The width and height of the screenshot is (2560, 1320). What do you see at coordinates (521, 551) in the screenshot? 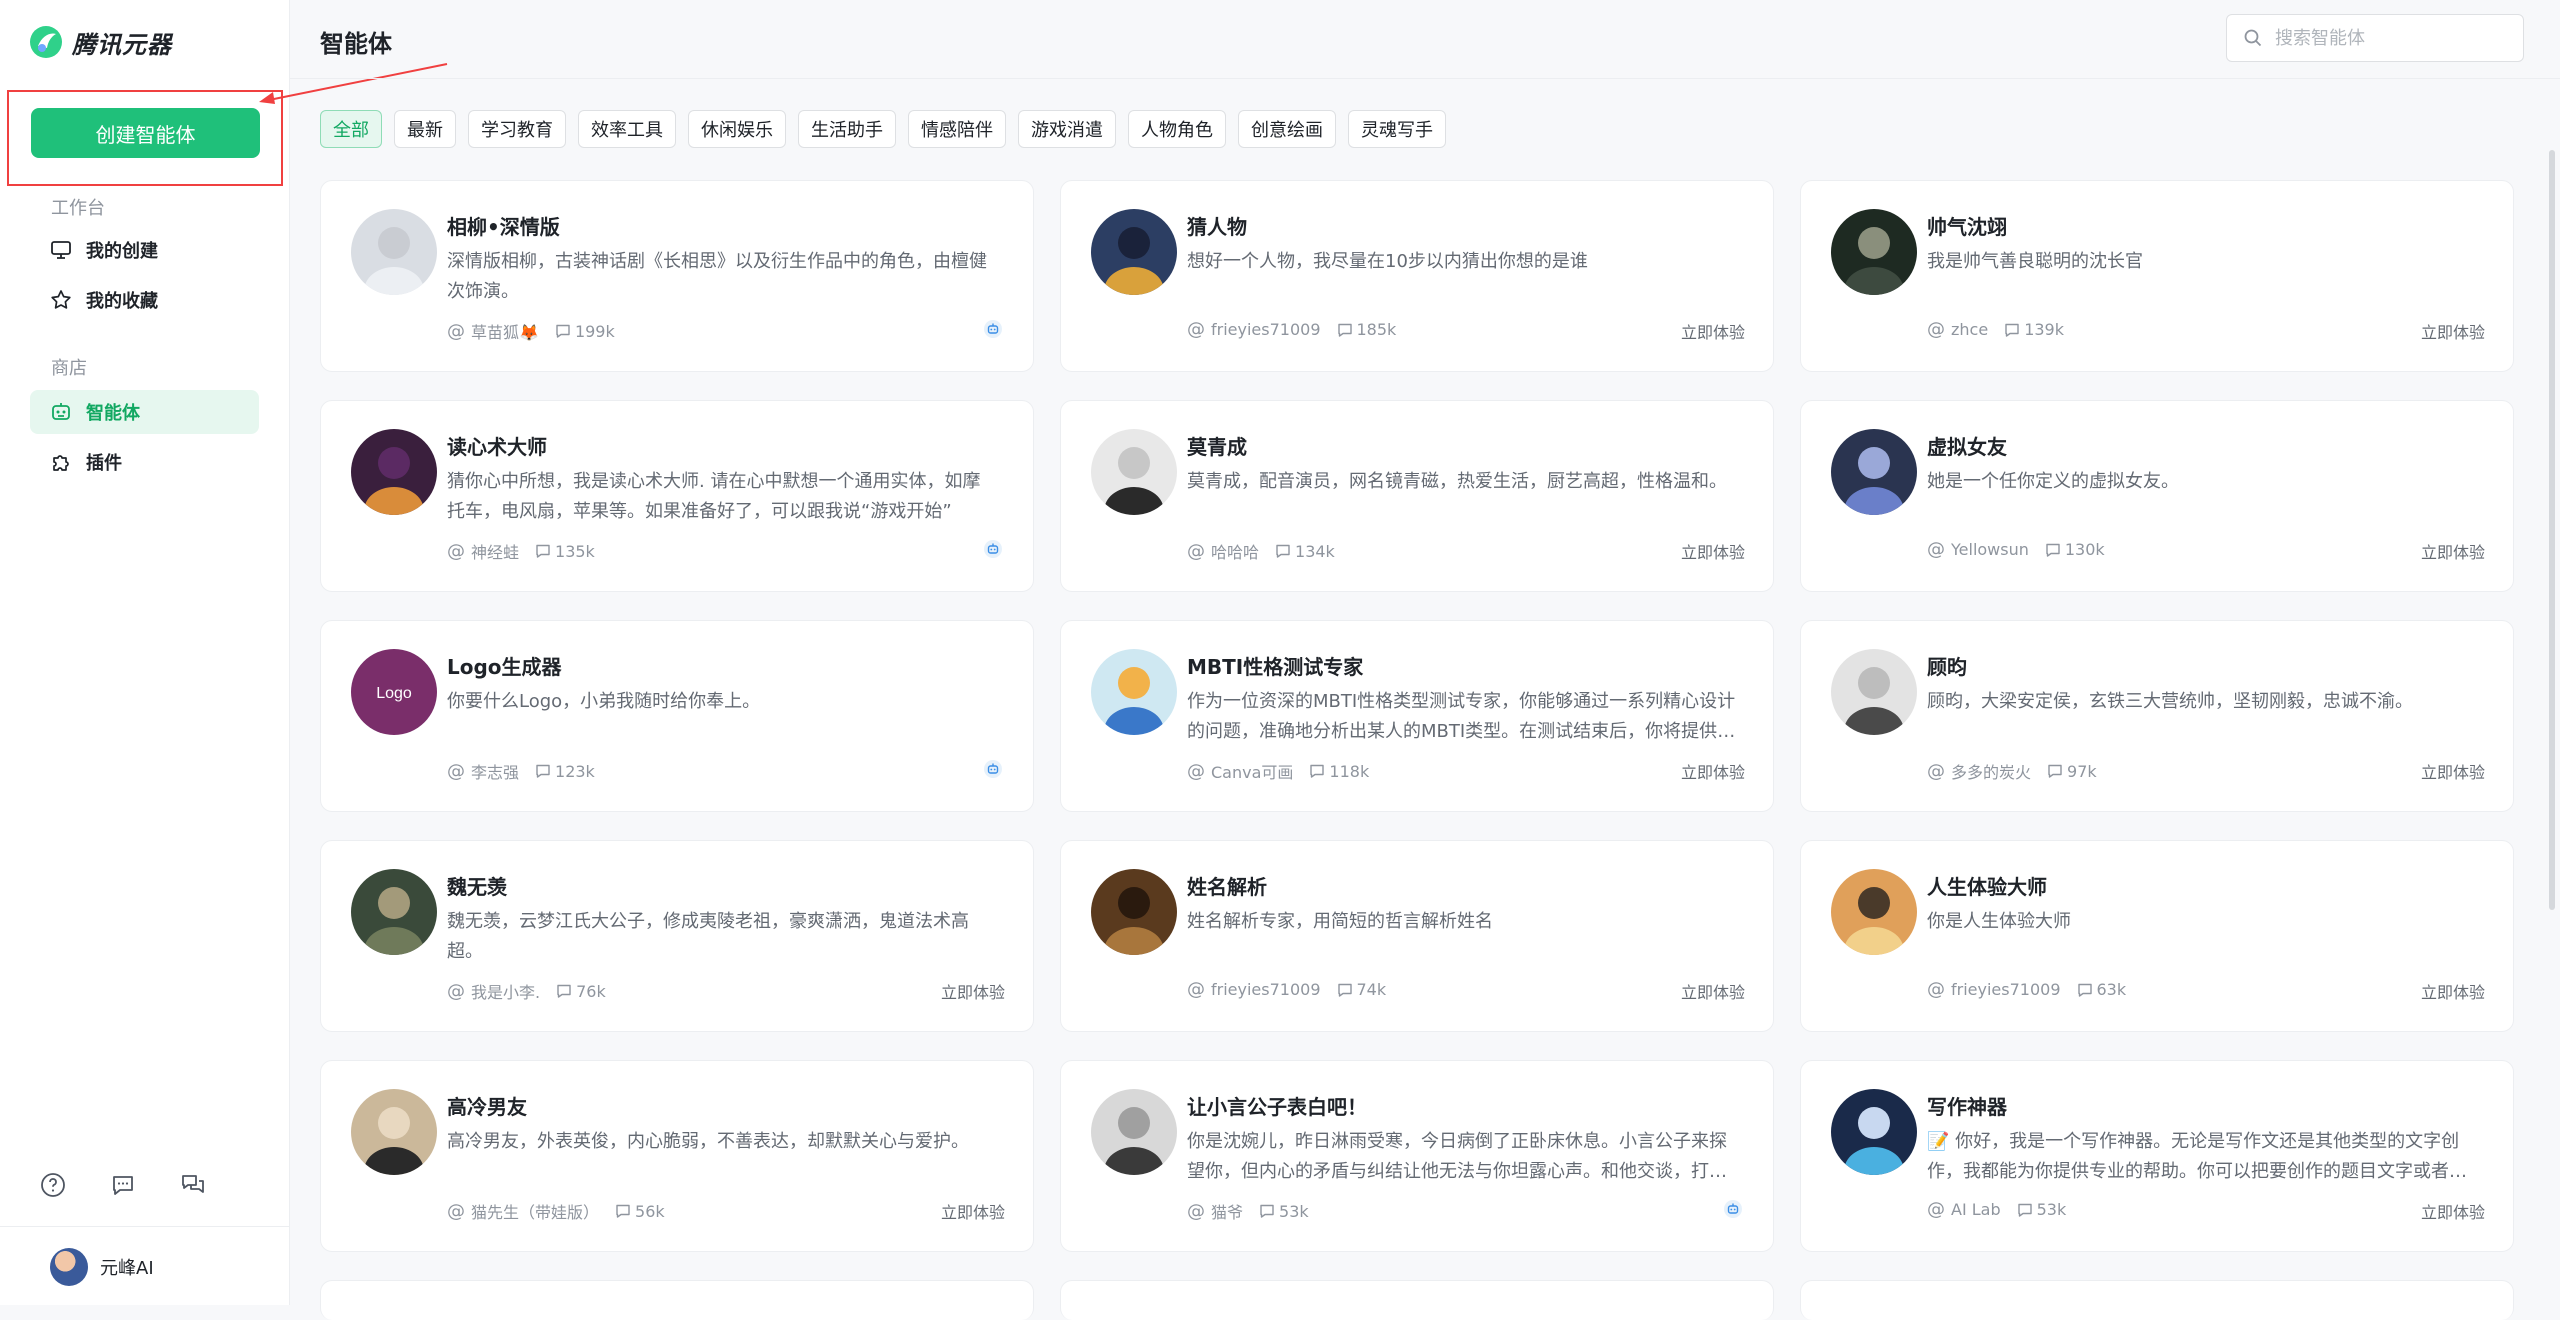
I see `agent-meta: @ 神经蛙 135k` at bounding box center [521, 551].